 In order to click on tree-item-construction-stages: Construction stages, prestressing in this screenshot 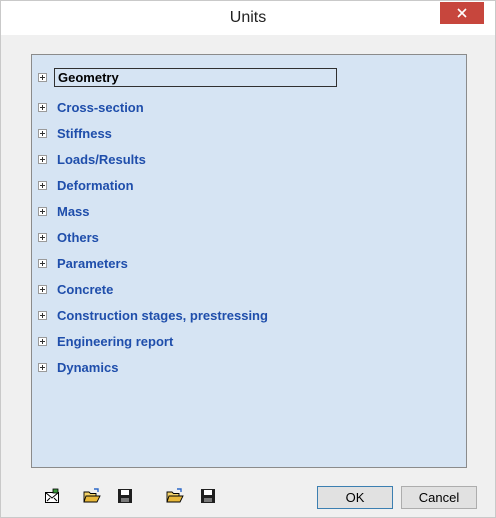, I will do `click(154, 315)`.